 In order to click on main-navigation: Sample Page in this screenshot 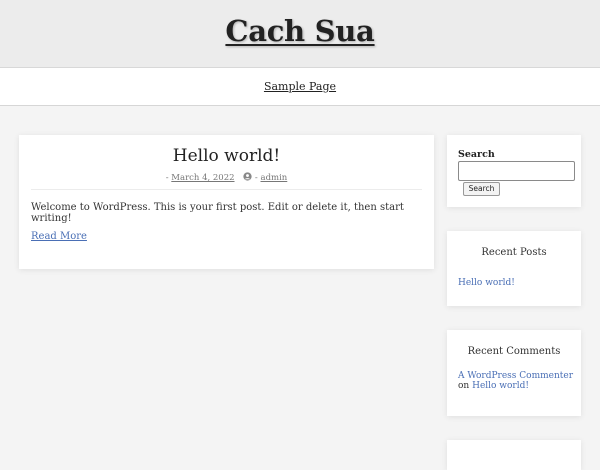, I will do `click(300, 87)`.